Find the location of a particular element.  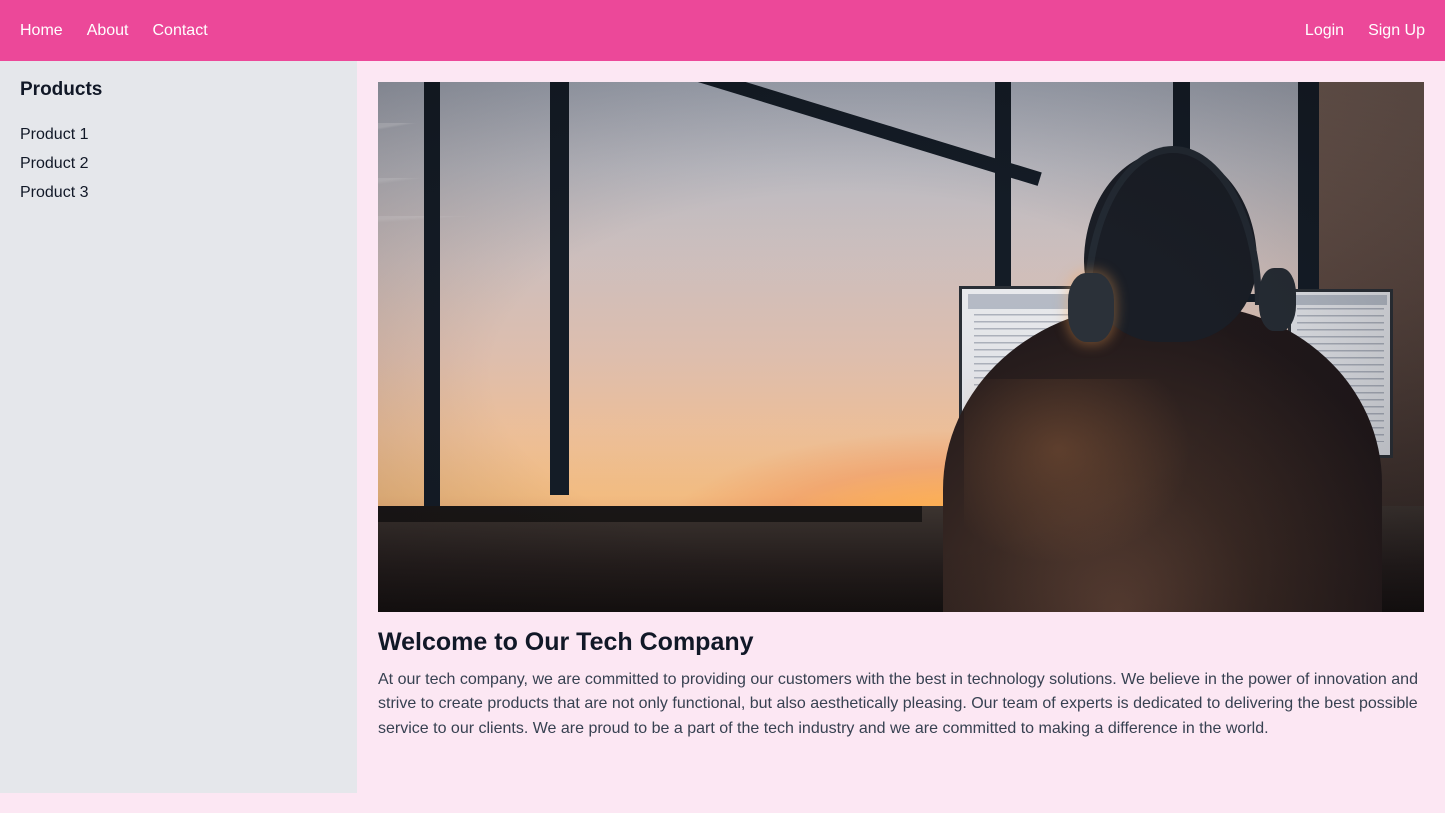

sidebar-product-list: Product 1 Product 2 Product 3 is located at coordinates (178, 164).